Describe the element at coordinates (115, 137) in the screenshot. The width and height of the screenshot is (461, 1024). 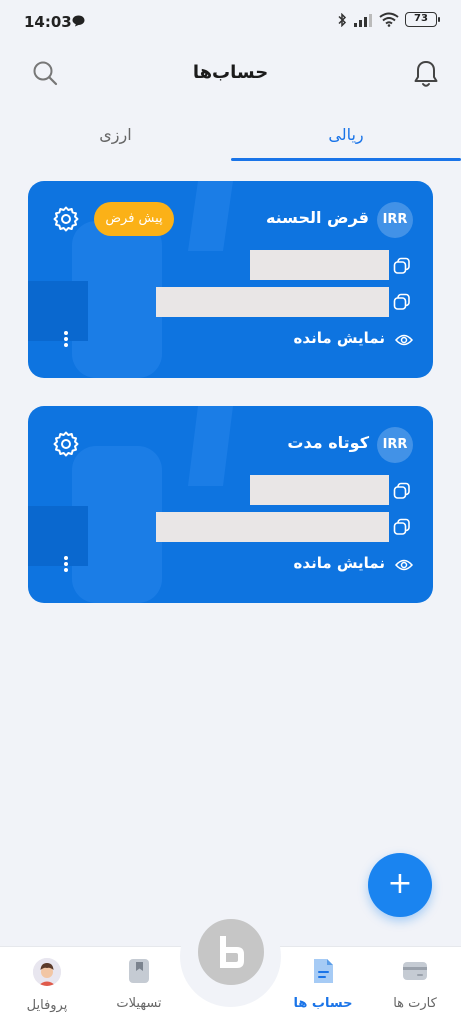
I see `tab-arzi: ارزی` at that location.